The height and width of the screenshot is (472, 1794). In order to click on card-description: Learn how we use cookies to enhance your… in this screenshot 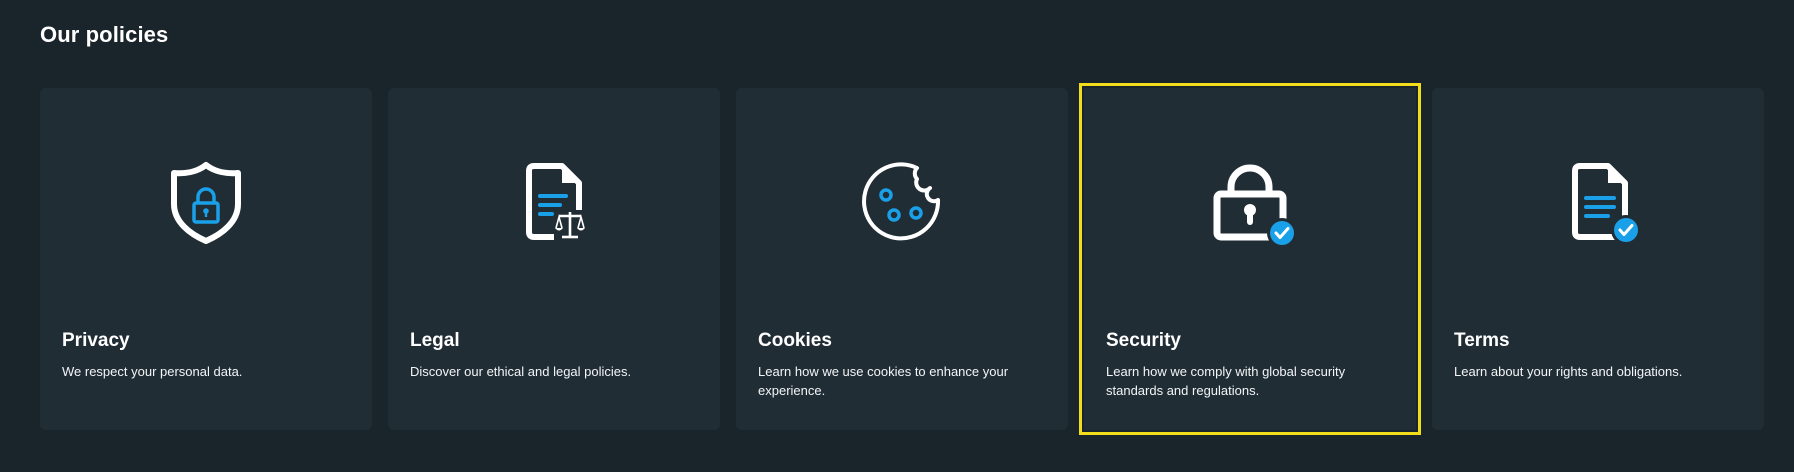, I will do `click(883, 381)`.